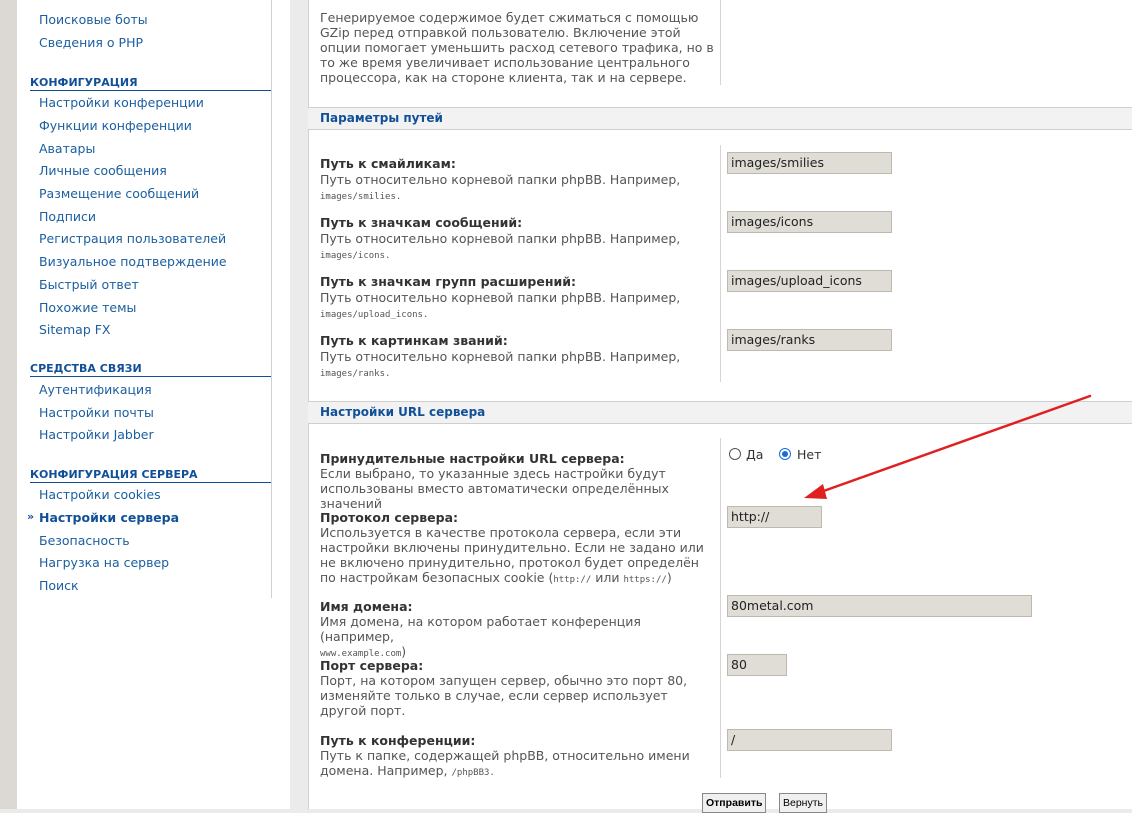  I want to click on annotation-arrow-icon, so click(948, 446).